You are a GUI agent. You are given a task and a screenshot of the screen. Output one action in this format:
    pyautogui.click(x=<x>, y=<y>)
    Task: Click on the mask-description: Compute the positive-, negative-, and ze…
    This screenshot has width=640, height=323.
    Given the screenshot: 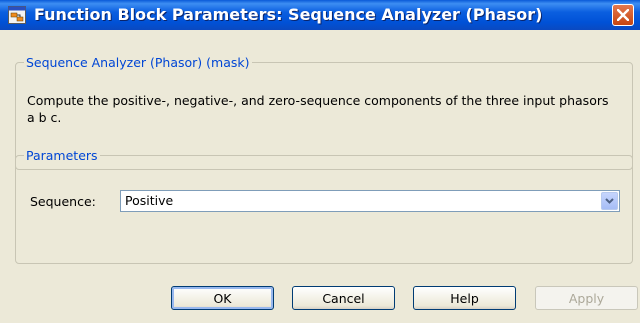 What is the action you would take?
    pyautogui.click(x=318, y=109)
    